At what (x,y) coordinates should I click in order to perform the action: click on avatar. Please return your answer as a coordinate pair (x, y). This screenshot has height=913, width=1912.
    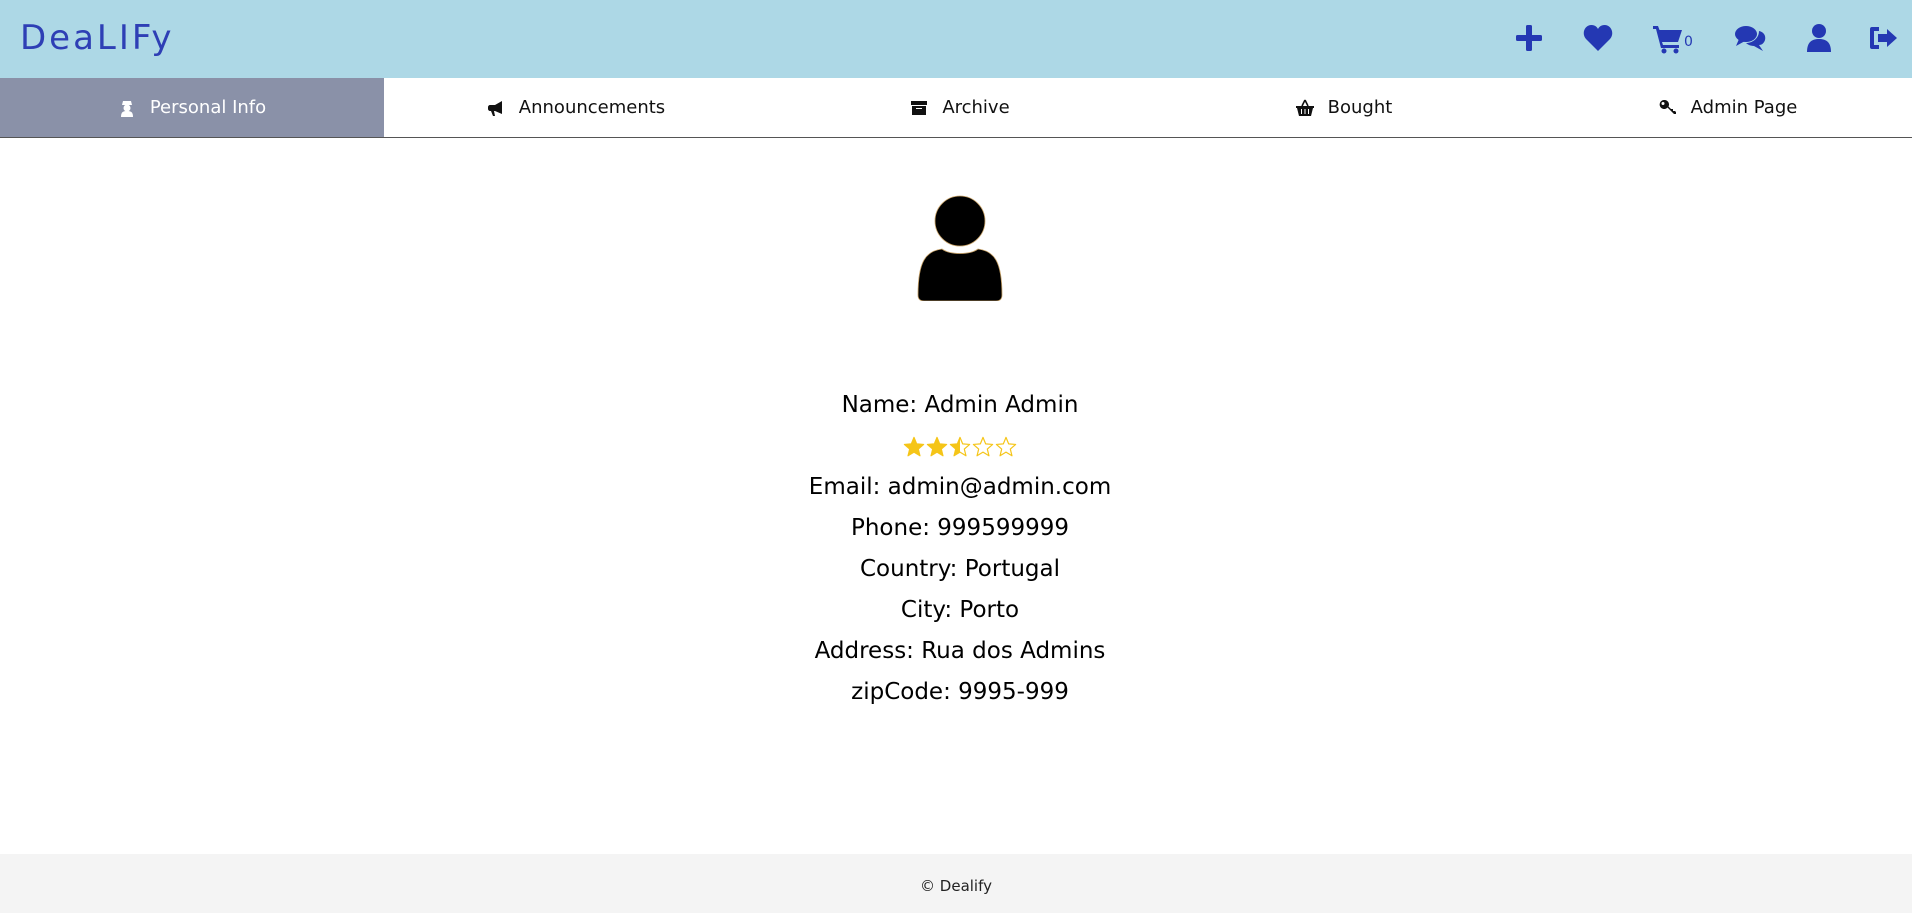
    Looking at the image, I should click on (960, 248).